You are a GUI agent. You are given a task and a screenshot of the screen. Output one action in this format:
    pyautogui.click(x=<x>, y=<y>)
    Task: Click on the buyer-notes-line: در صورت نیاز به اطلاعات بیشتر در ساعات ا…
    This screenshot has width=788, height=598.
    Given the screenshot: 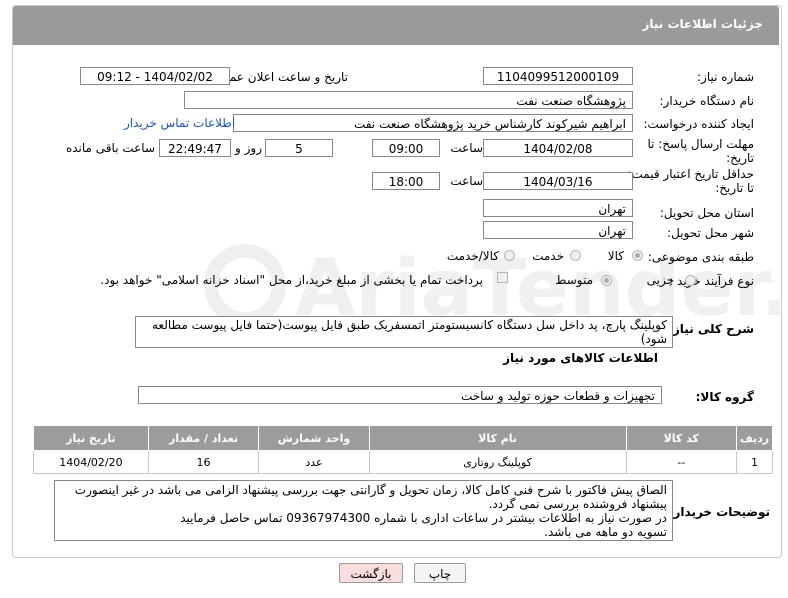 What is the action you would take?
    pyautogui.click(x=423, y=518)
    